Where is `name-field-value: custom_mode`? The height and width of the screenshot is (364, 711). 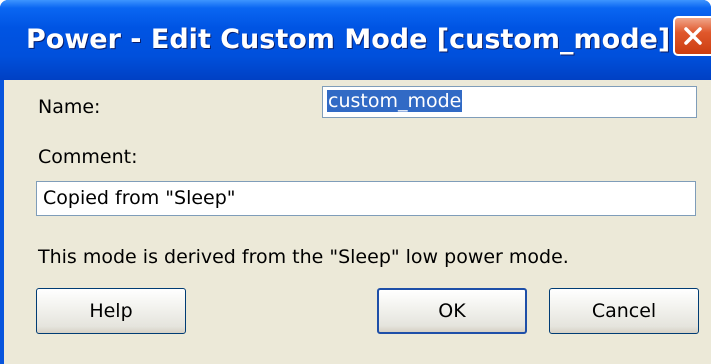
name-field-value: custom_mode is located at coordinates (395, 101).